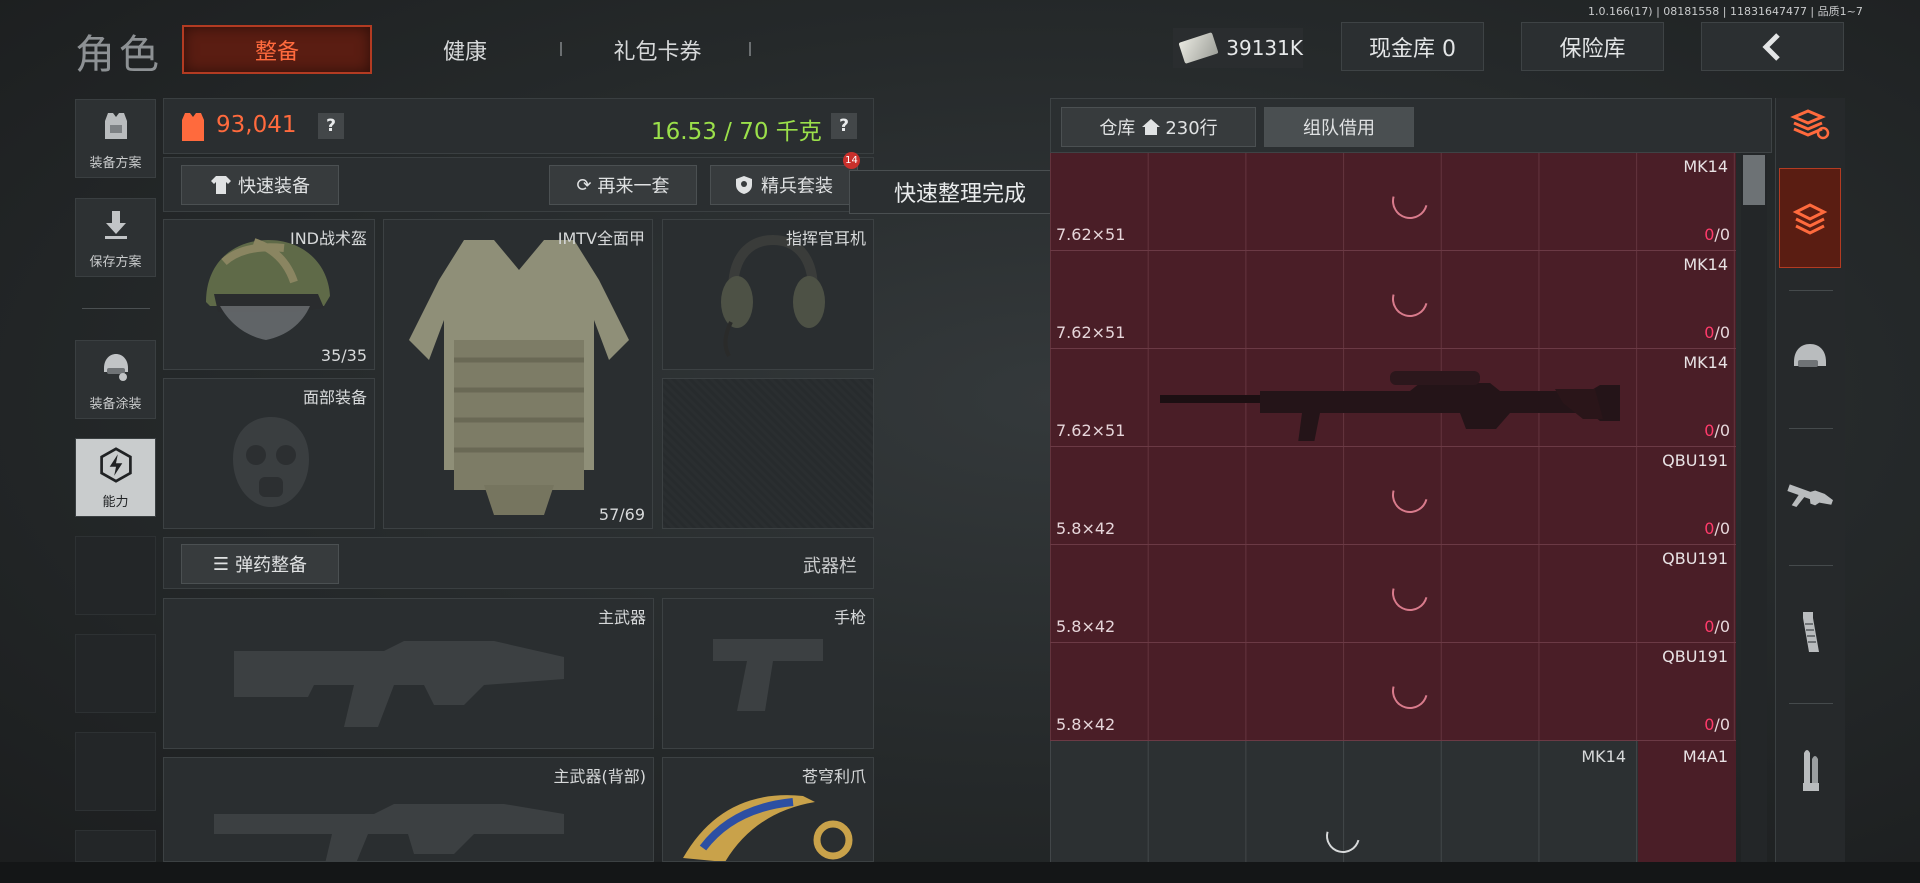 This screenshot has height=883, width=1920. Describe the element at coordinates (1198, 48) in the screenshot. I see `cash-icon` at that location.